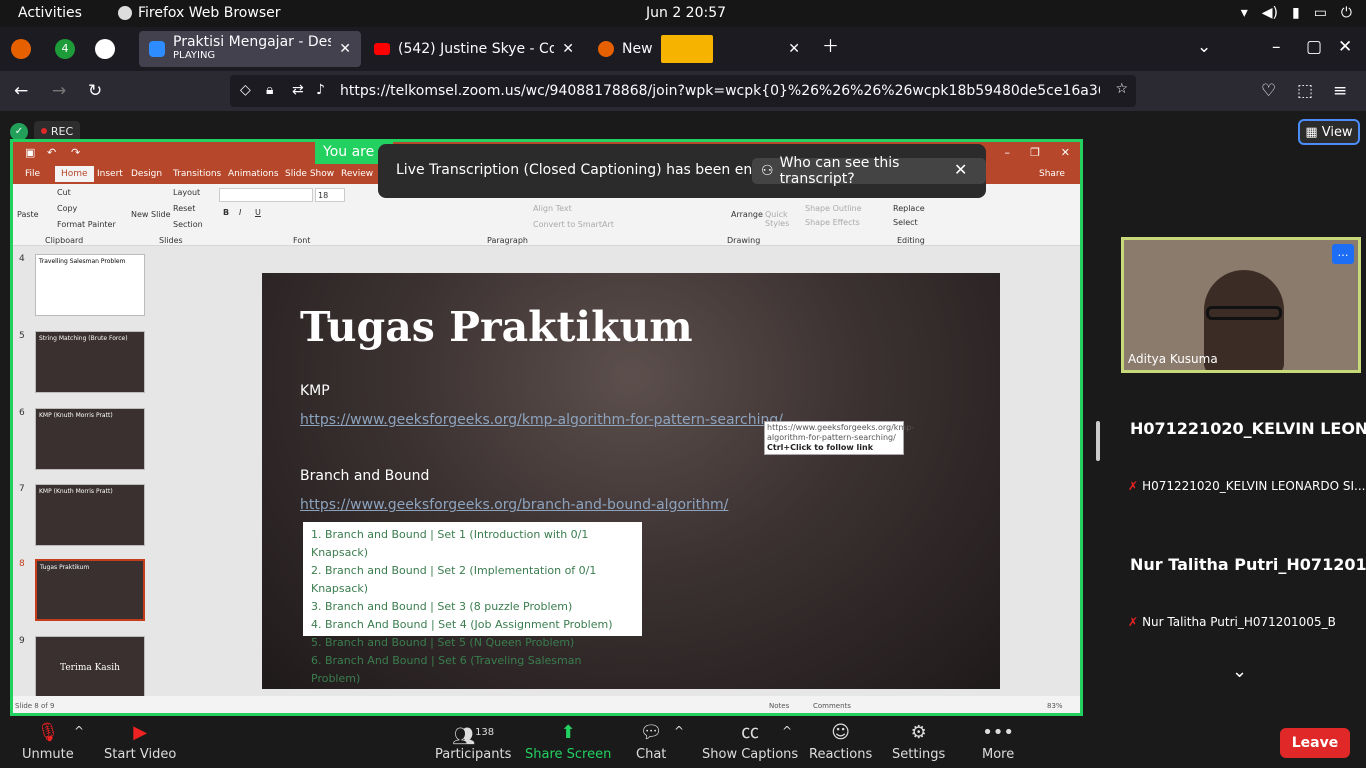  Describe the element at coordinates (1133, 622) in the screenshot. I see `muted-mic-icon: ✗` at that location.